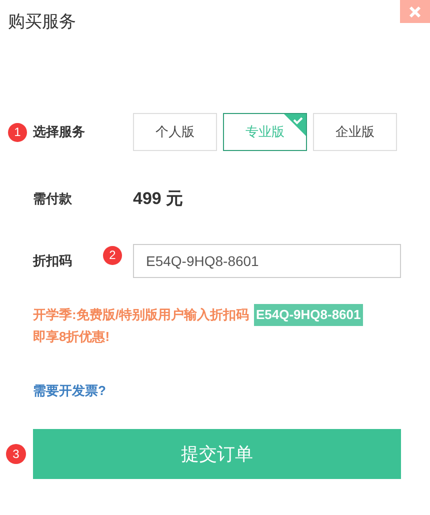 This screenshot has height=515, width=430. What do you see at coordinates (69, 390) in the screenshot?
I see `invoice-link: 需要开发票?` at bounding box center [69, 390].